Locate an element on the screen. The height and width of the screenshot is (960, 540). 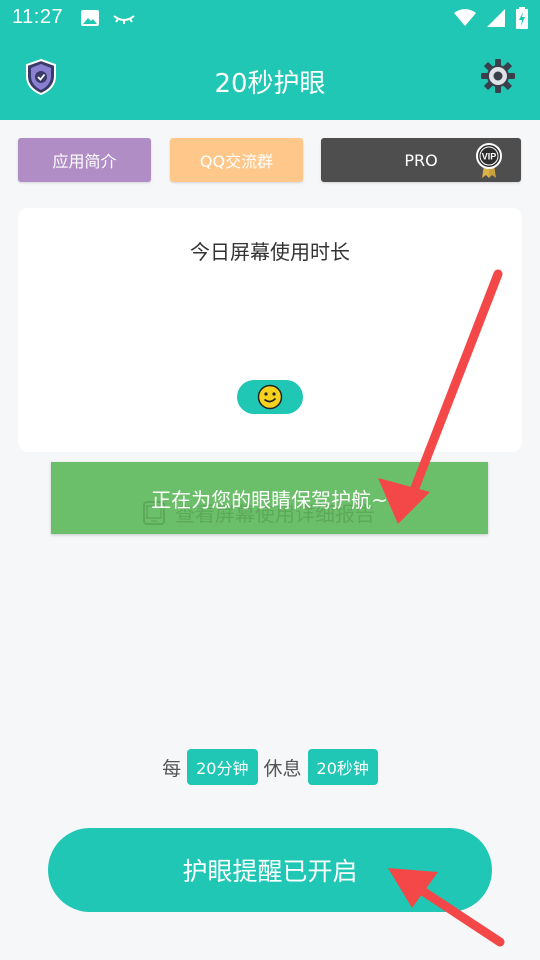
schedule-prefix: 每 is located at coordinates (172, 768).